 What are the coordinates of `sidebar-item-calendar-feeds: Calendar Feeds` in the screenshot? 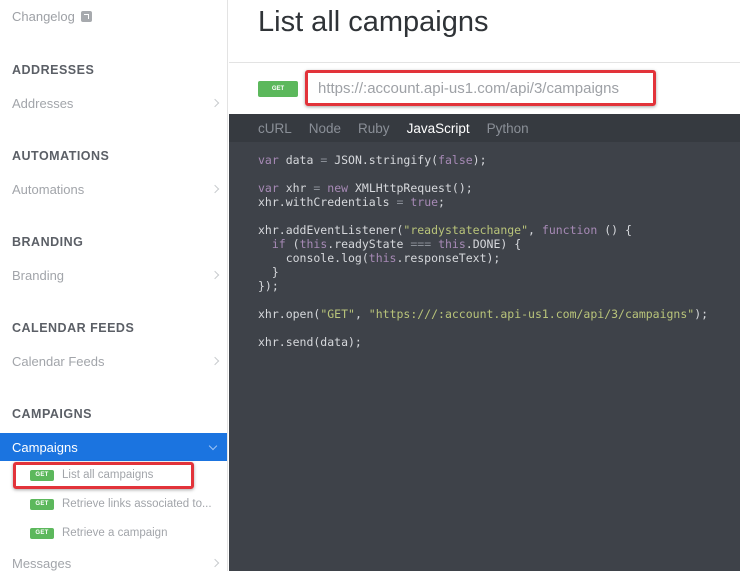 It's located at (113, 361).